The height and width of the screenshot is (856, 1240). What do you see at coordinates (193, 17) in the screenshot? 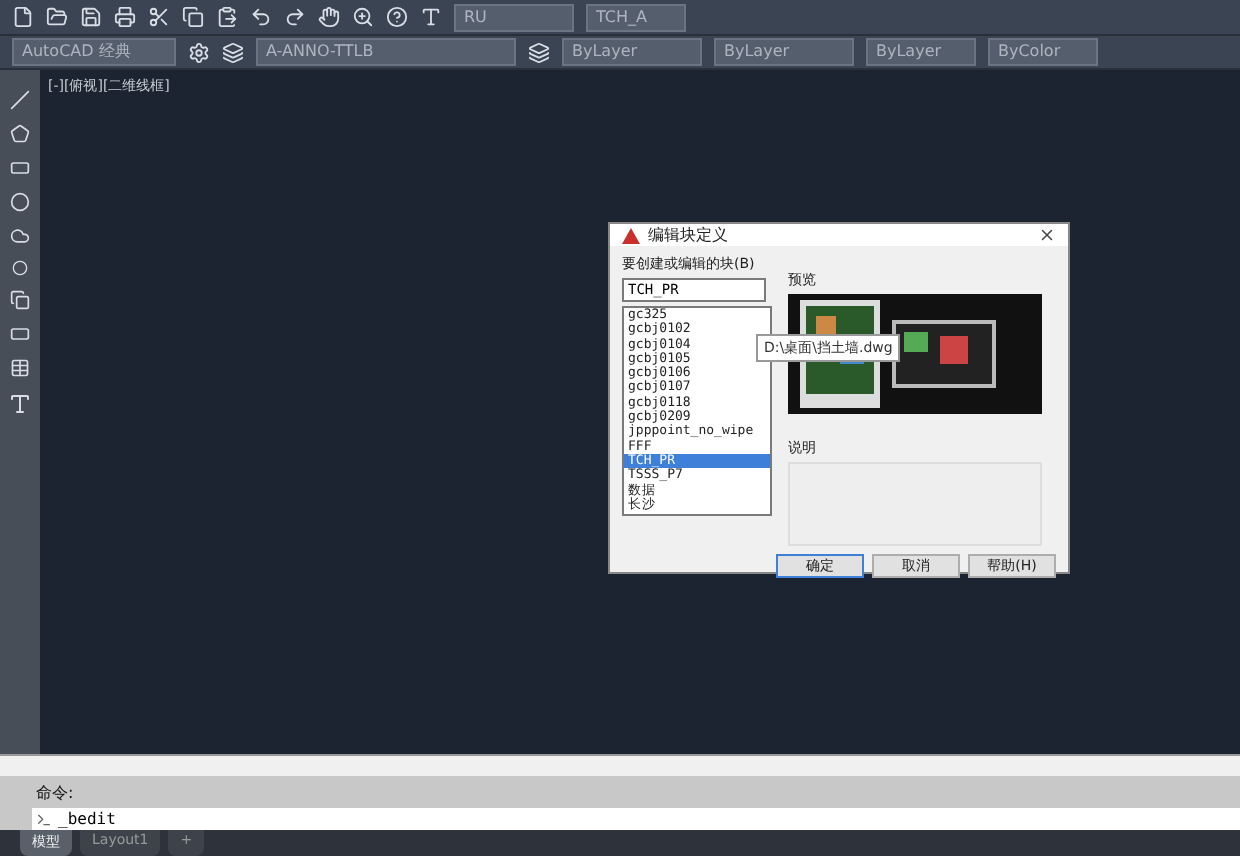
I see `copy-icon` at bounding box center [193, 17].